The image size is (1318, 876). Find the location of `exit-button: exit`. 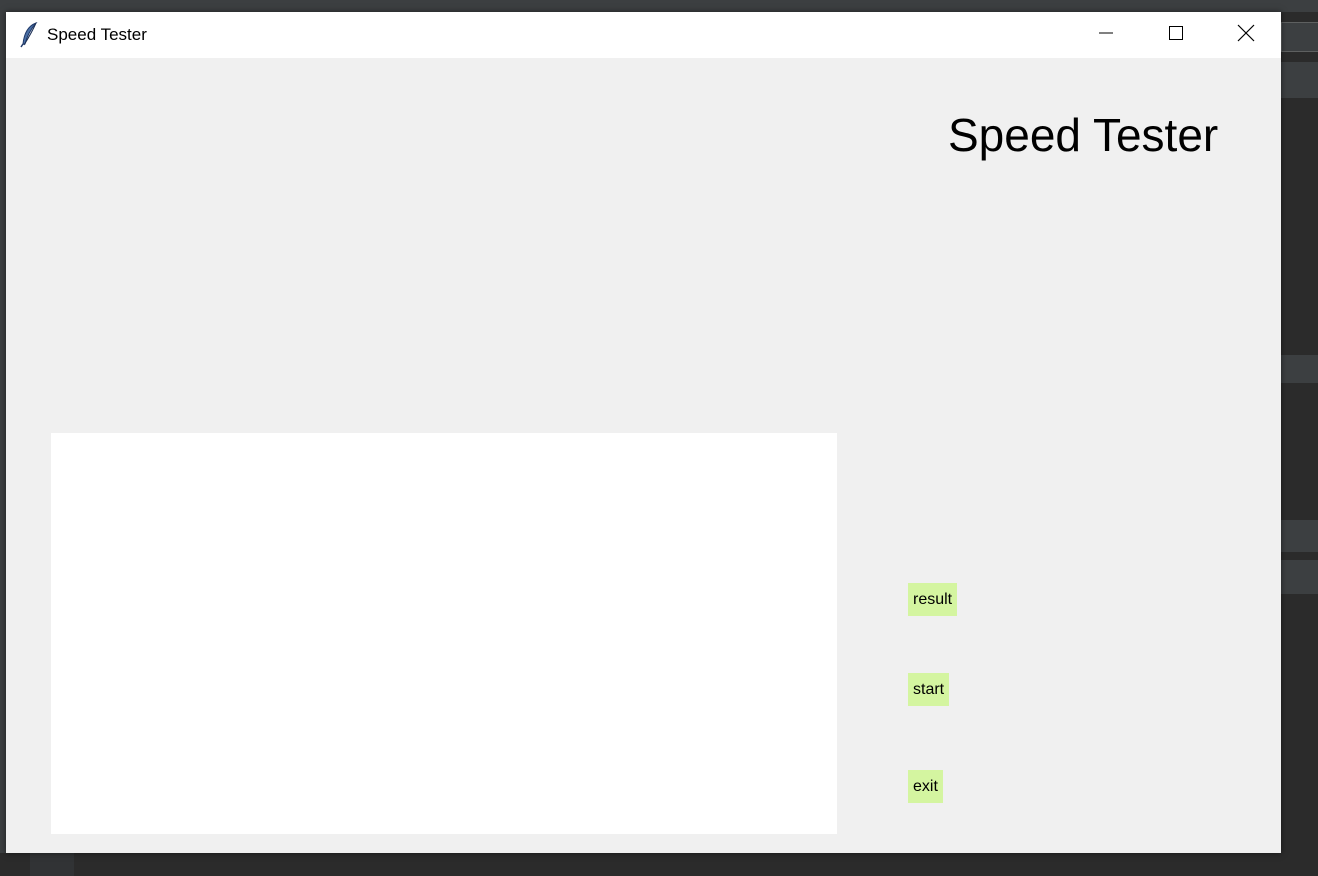

exit-button: exit is located at coordinates (925, 786).